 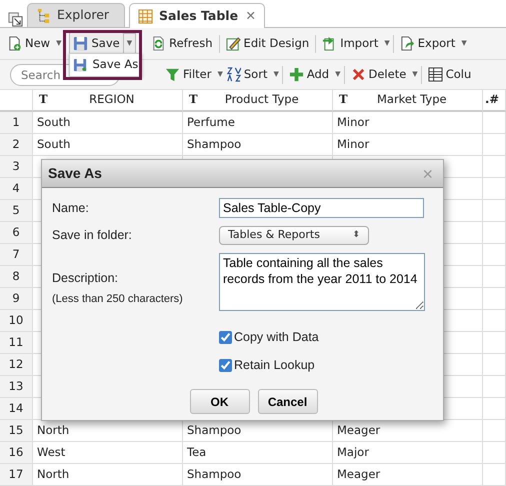 I want to click on table-icon, so click(x=145, y=16).